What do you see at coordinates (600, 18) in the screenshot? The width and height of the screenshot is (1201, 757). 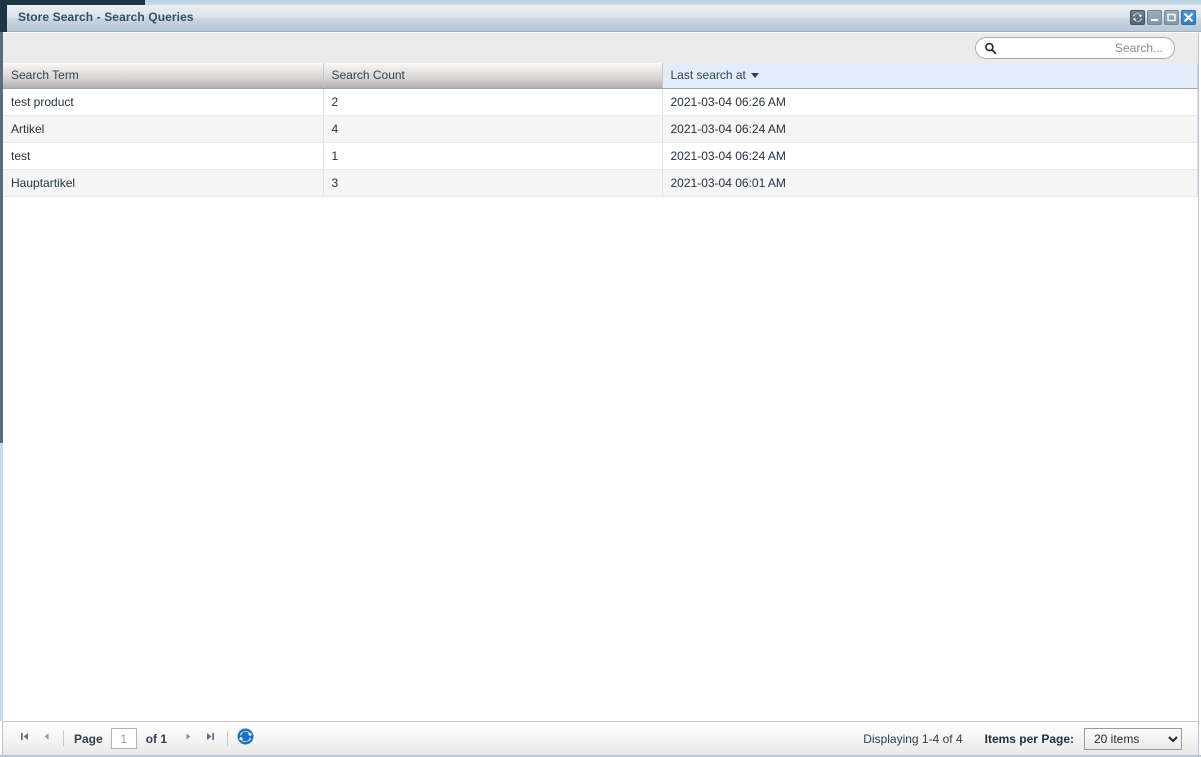 I see `window-titlebar: Store Search - Search Queries` at bounding box center [600, 18].